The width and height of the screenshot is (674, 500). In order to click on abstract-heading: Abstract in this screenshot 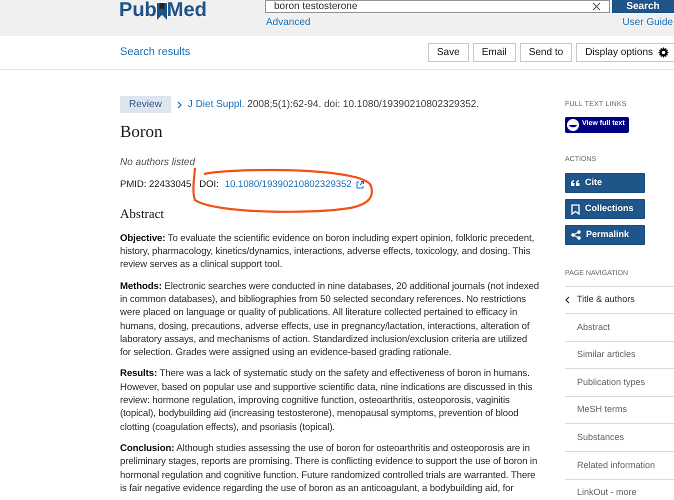, I will do `click(143, 214)`.